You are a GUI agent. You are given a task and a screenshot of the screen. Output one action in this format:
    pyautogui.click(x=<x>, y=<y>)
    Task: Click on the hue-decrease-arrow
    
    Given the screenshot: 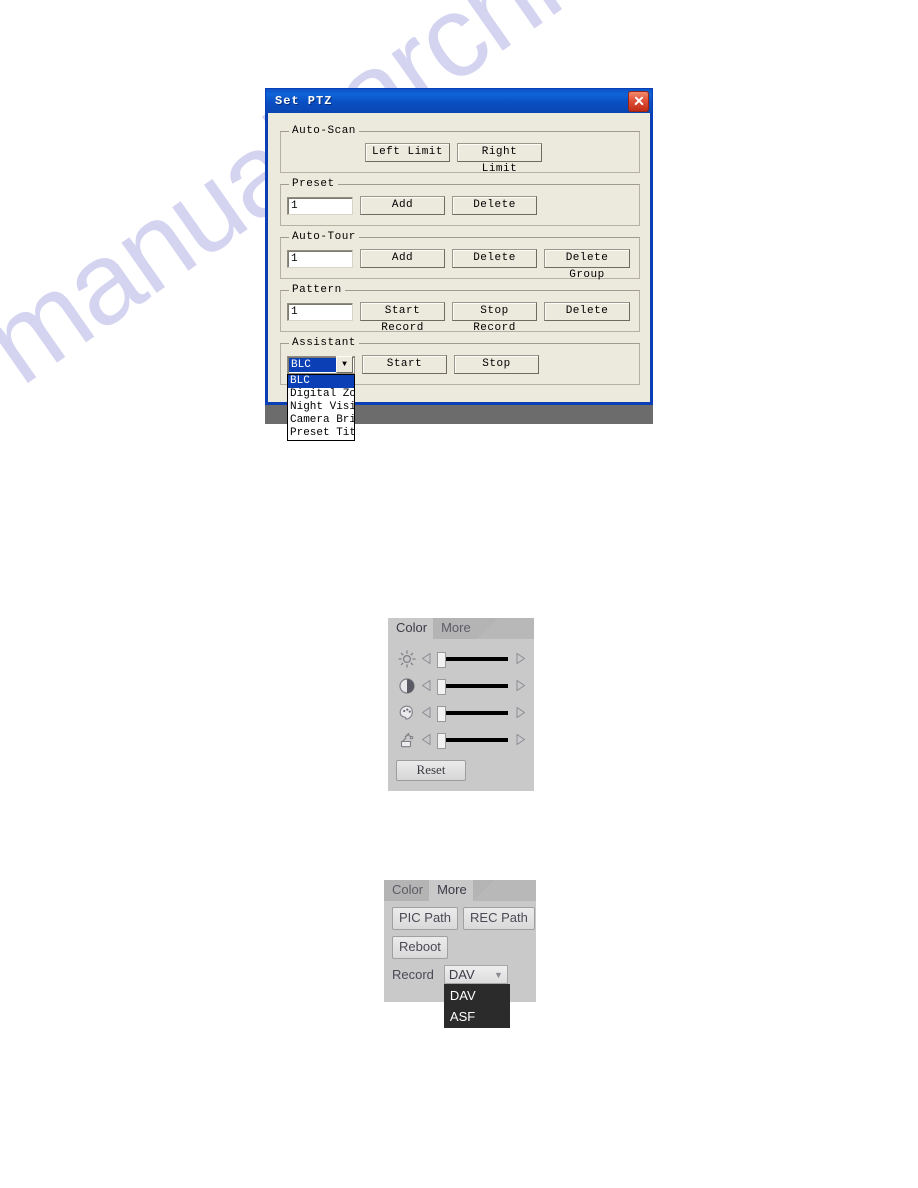 What is the action you would take?
    pyautogui.click(x=426, y=712)
    